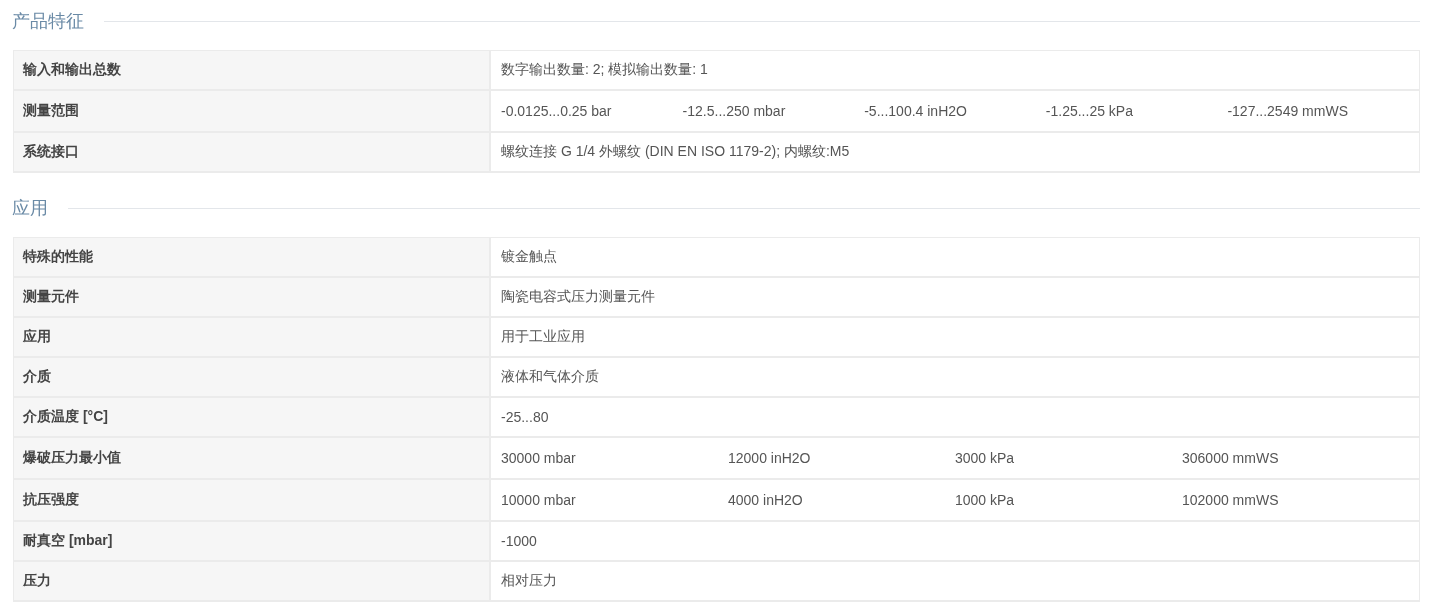  What do you see at coordinates (543, 337) in the screenshot?
I see `spec-value: 用于工业应用` at bounding box center [543, 337].